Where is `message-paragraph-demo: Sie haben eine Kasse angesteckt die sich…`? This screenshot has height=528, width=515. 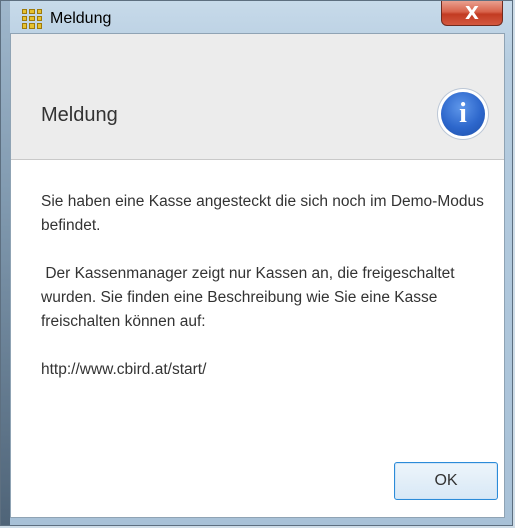 message-paragraph-demo: Sie haben eine Kasse angesteckt die sich… is located at coordinates (262, 213).